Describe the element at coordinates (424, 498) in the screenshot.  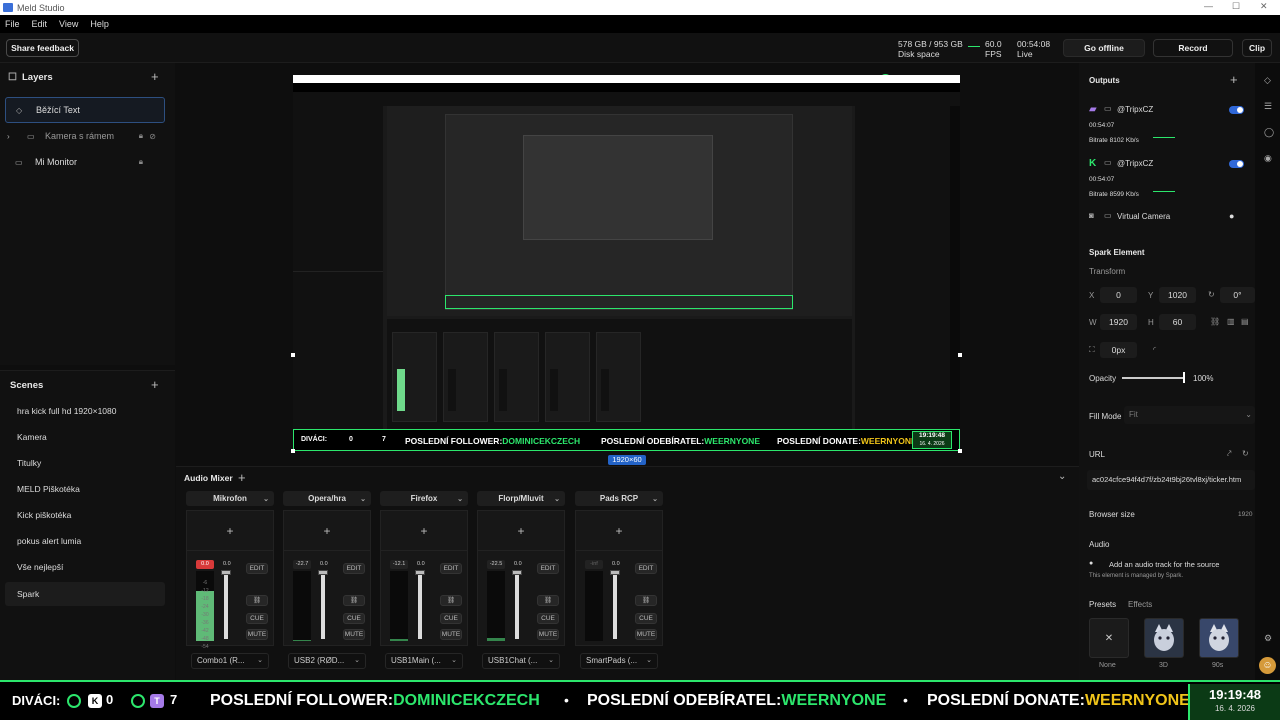
I see `channel-header: Firefox ⌄` at that location.